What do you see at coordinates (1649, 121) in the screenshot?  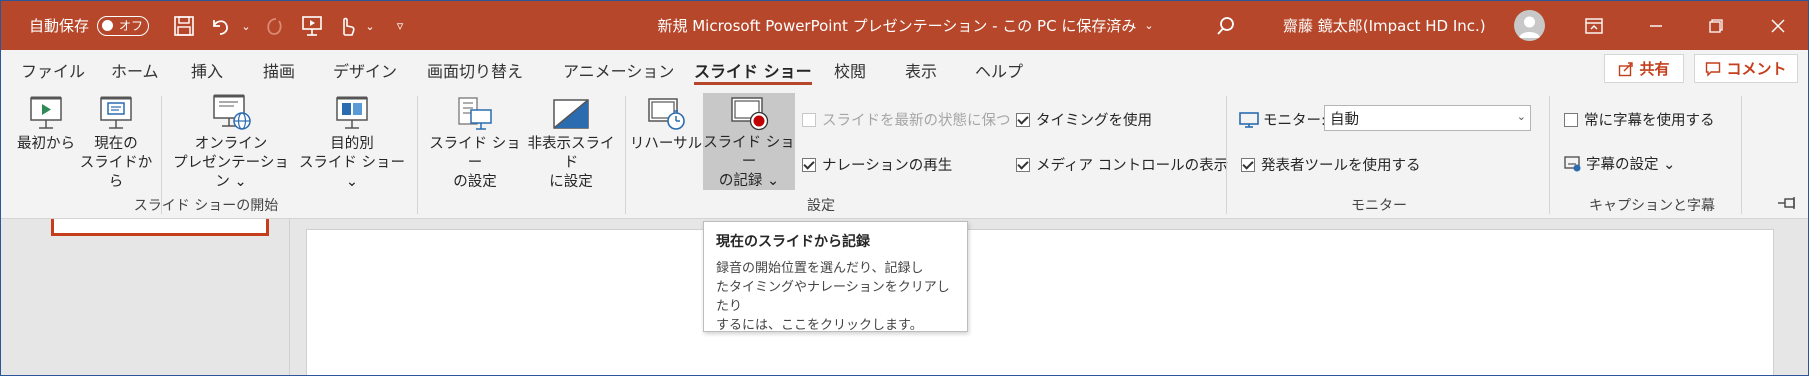 I see `always-subtitles-label: 常に字幕を使用する` at bounding box center [1649, 121].